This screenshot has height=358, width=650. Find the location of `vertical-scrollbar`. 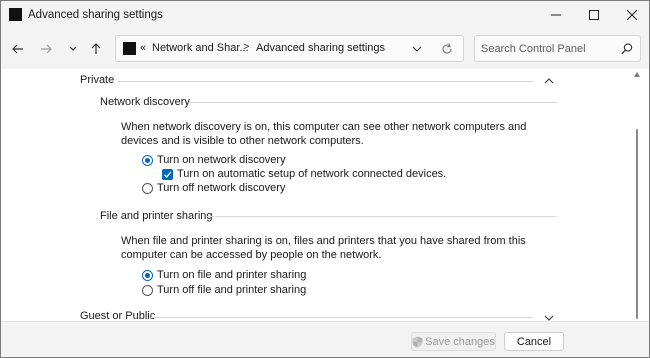

vertical-scrollbar is located at coordinates (637, 195).